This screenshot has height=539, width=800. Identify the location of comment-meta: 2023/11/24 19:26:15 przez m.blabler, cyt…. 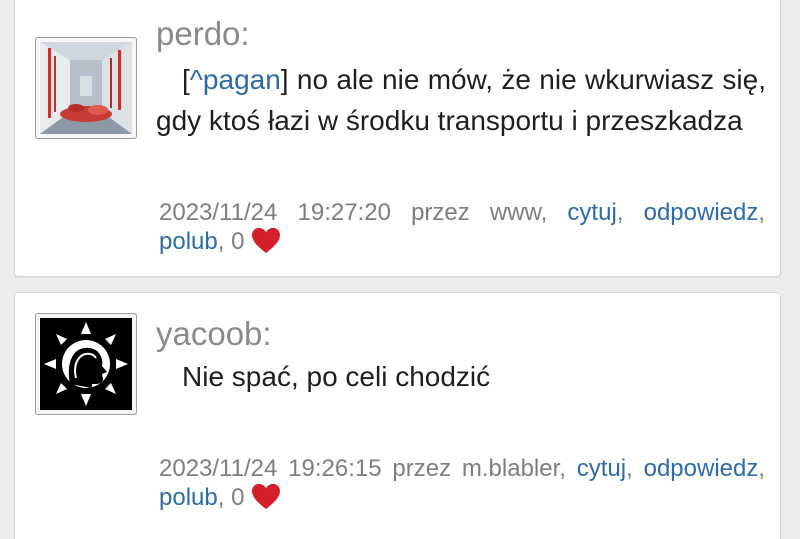
(462, 483).